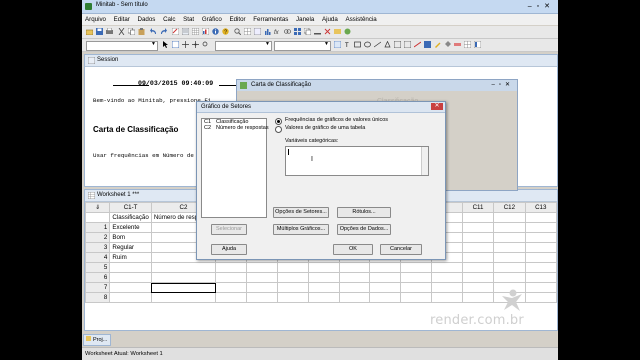 This screenshot has height=360, width=640. I want to click on session-window-icon, so click(185, 31).